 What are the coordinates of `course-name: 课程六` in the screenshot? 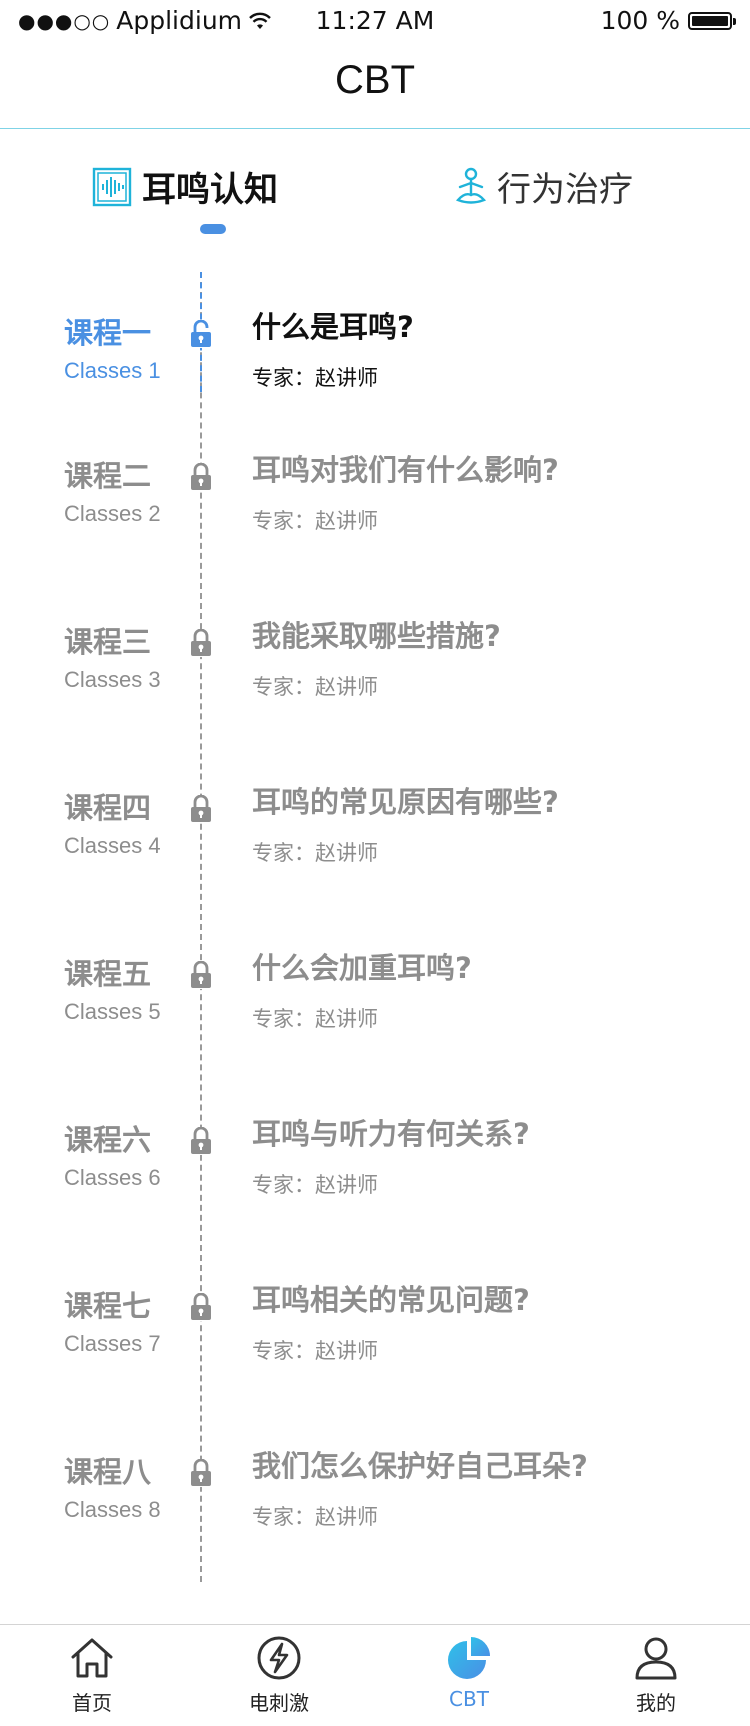 It's located at (108, 1140).